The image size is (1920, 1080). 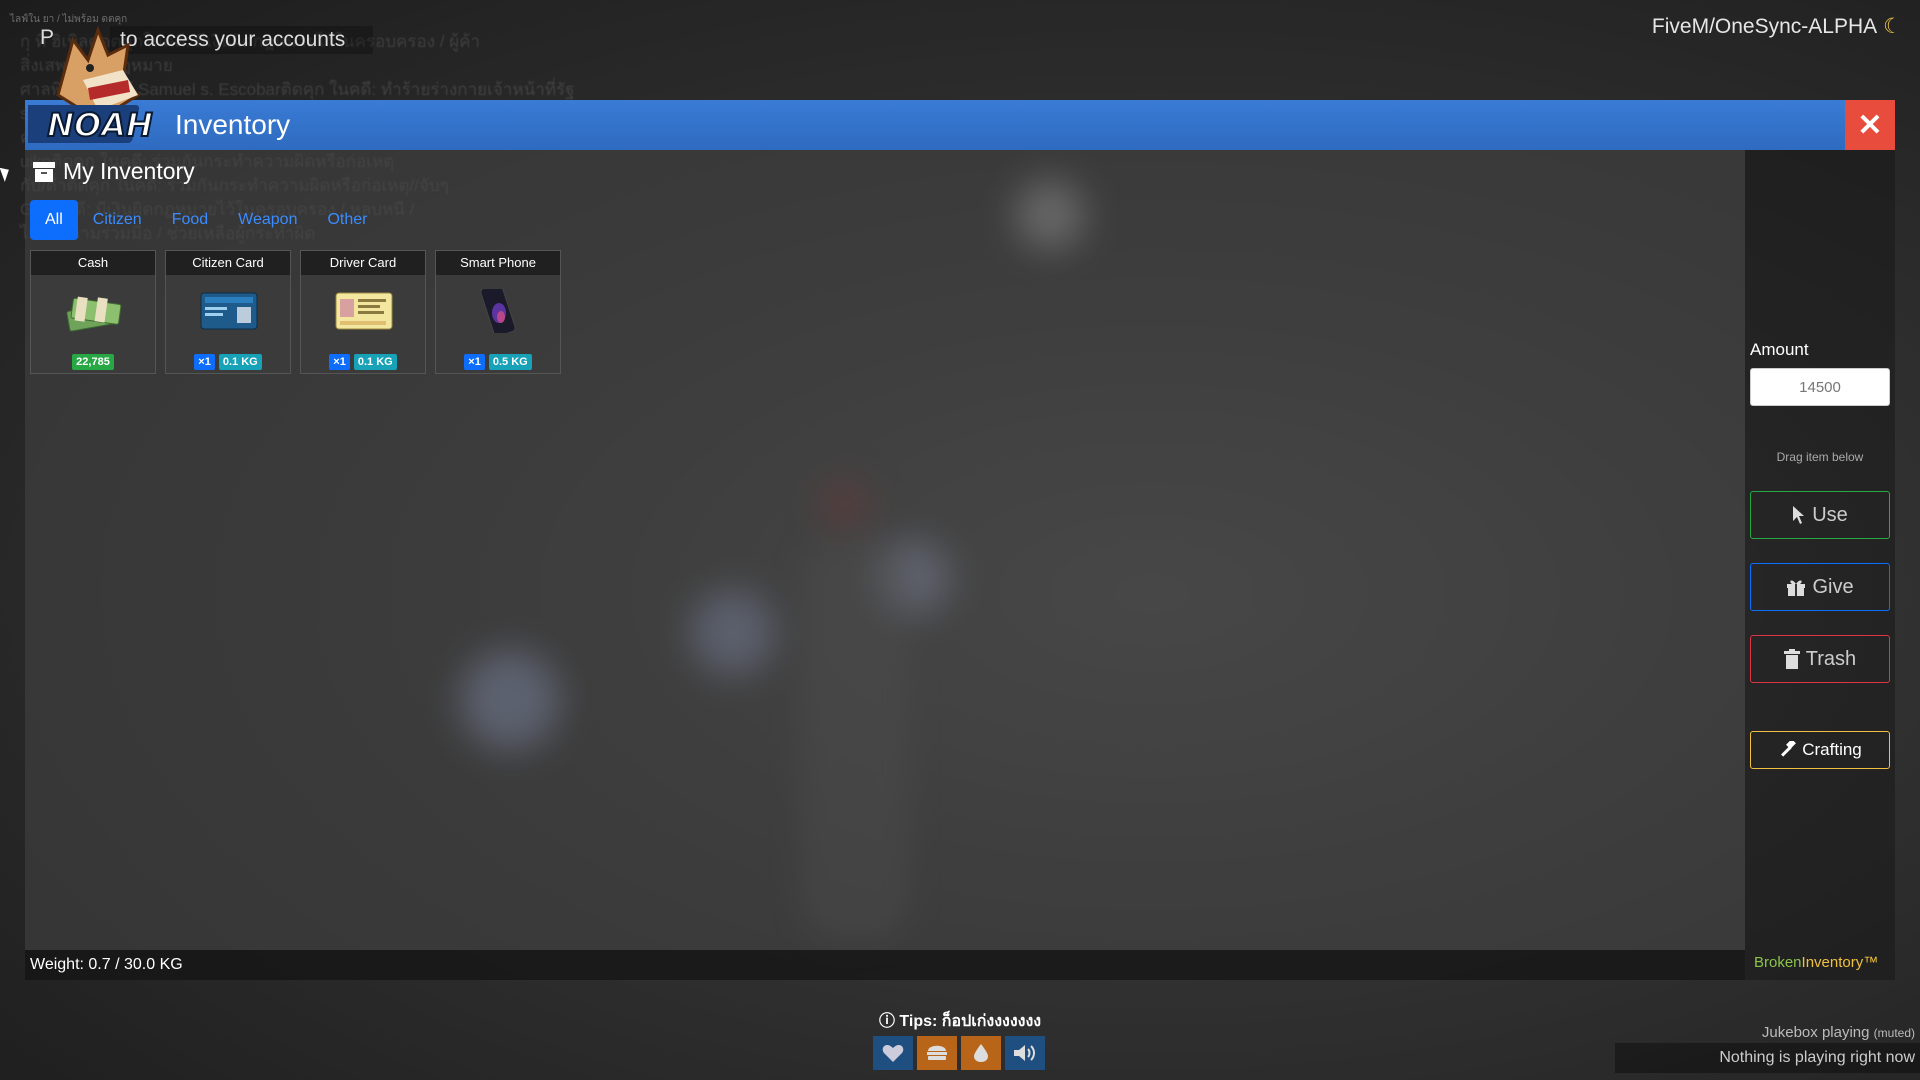 I want to click on item-slot-smart-phone: Smart Phone ×1 0.5 KG, so click(x=498, y=312).